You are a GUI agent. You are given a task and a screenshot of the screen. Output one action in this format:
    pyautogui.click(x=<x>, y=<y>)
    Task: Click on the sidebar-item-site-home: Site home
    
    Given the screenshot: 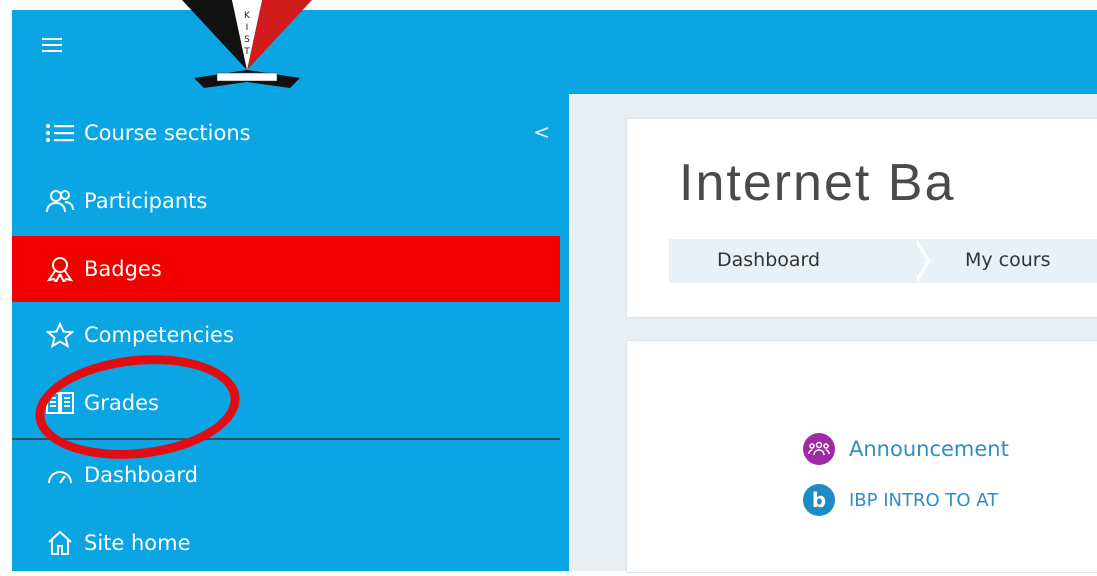 What is the action you would take?
    pyautogui.click(x=286, y=543)
    